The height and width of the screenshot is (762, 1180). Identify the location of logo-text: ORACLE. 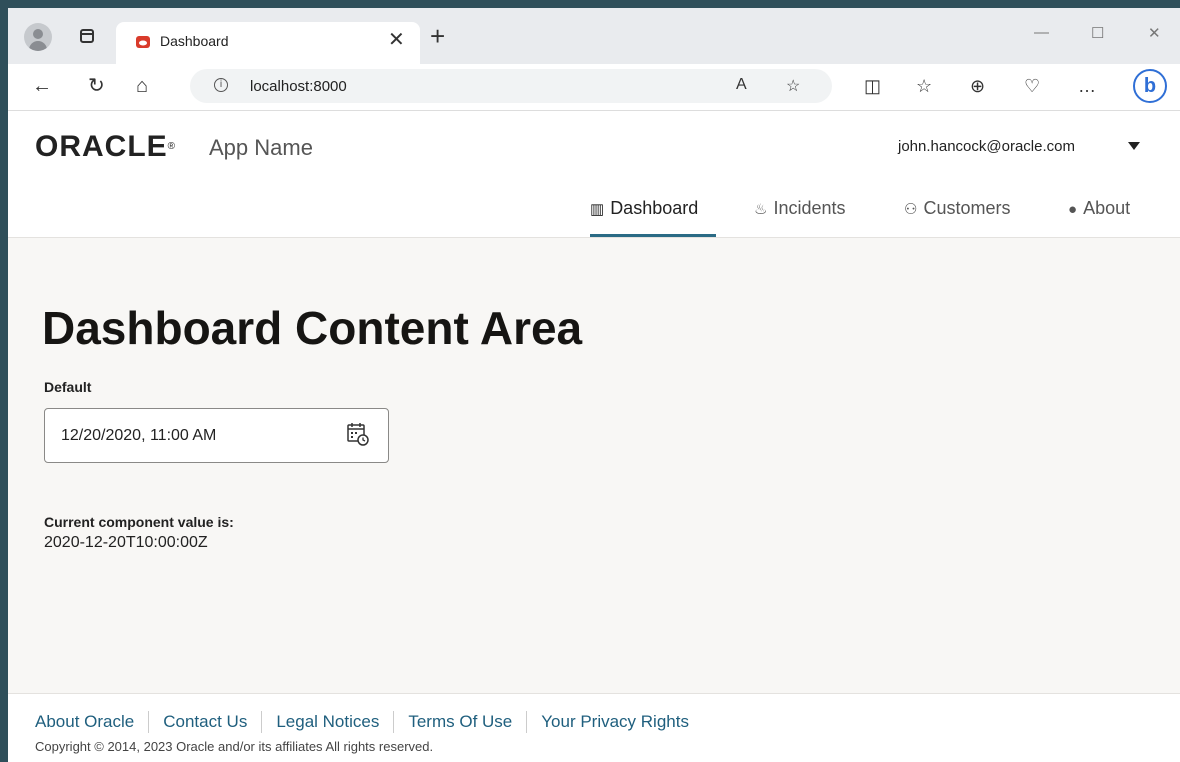
(101, 146).